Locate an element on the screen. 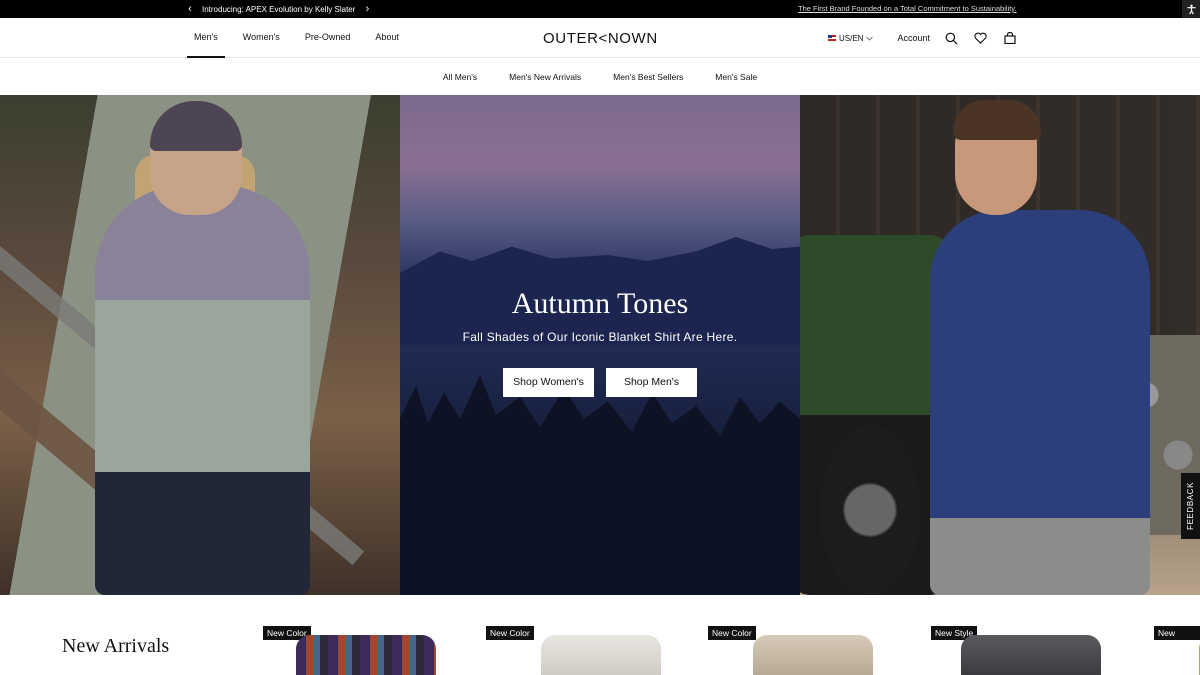 Image resolution: width=1200 pixels, height=675 pixels. accessibility-icon is located at coordinates (1191, 9).